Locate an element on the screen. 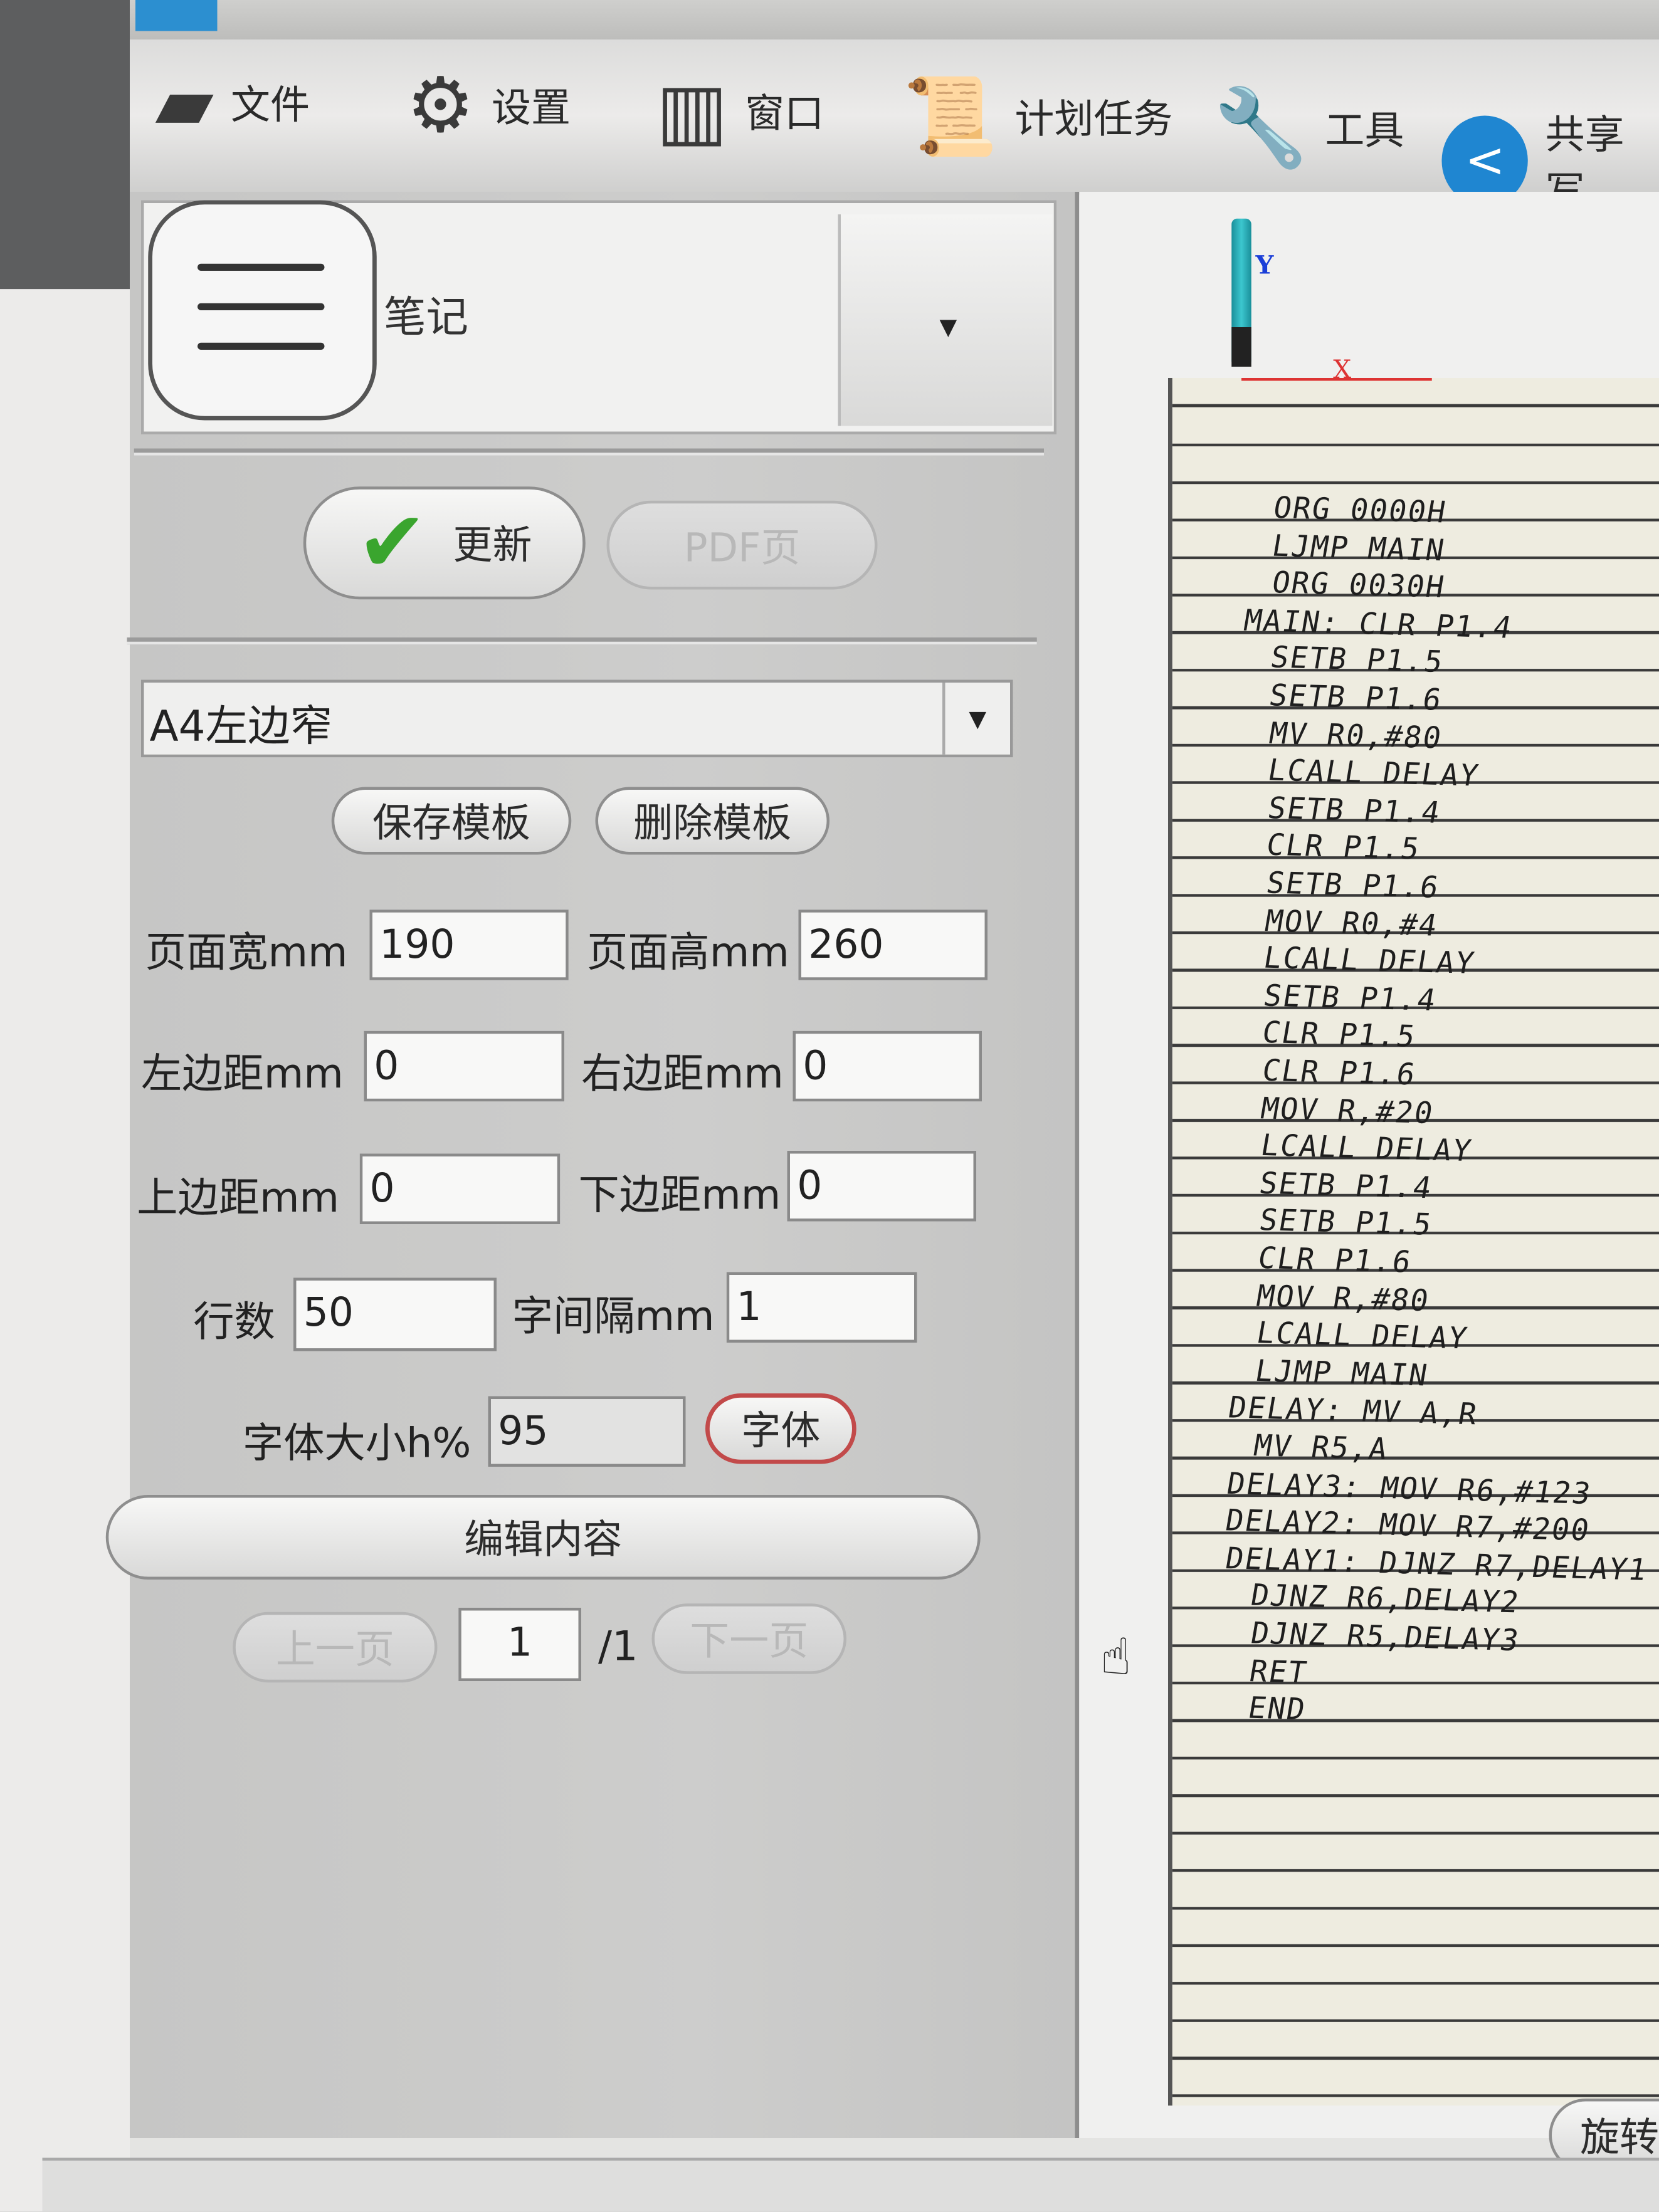  y-axis-label: Y is located at coordinates (1264, 266).